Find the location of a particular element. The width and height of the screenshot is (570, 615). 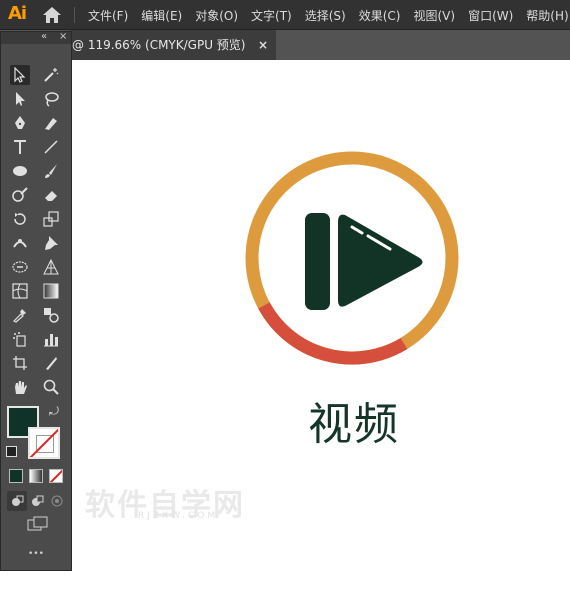

pen-tool-icon is located at coordinates (20, 123).